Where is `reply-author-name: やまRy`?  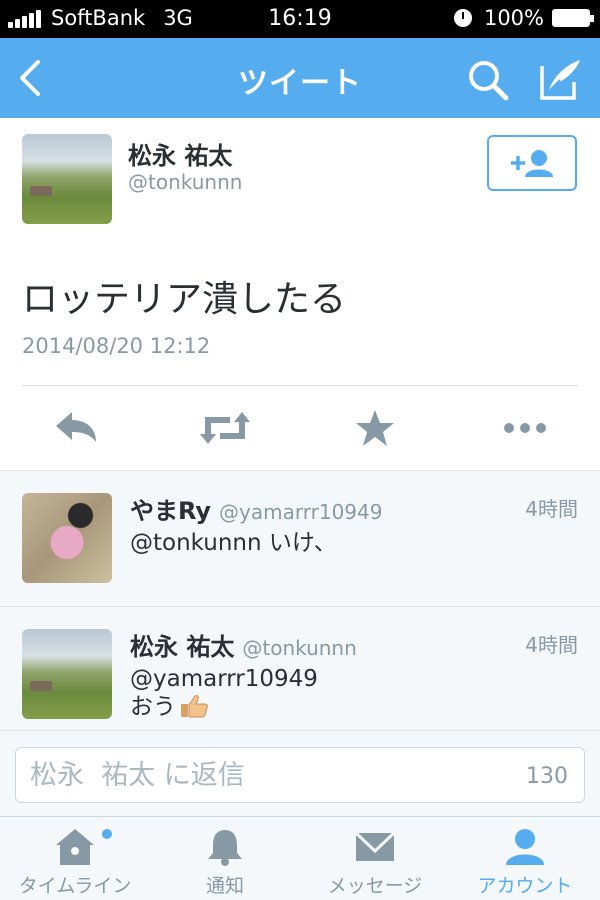 reply-author-name: やまRy is located at coordinates (170, 511).